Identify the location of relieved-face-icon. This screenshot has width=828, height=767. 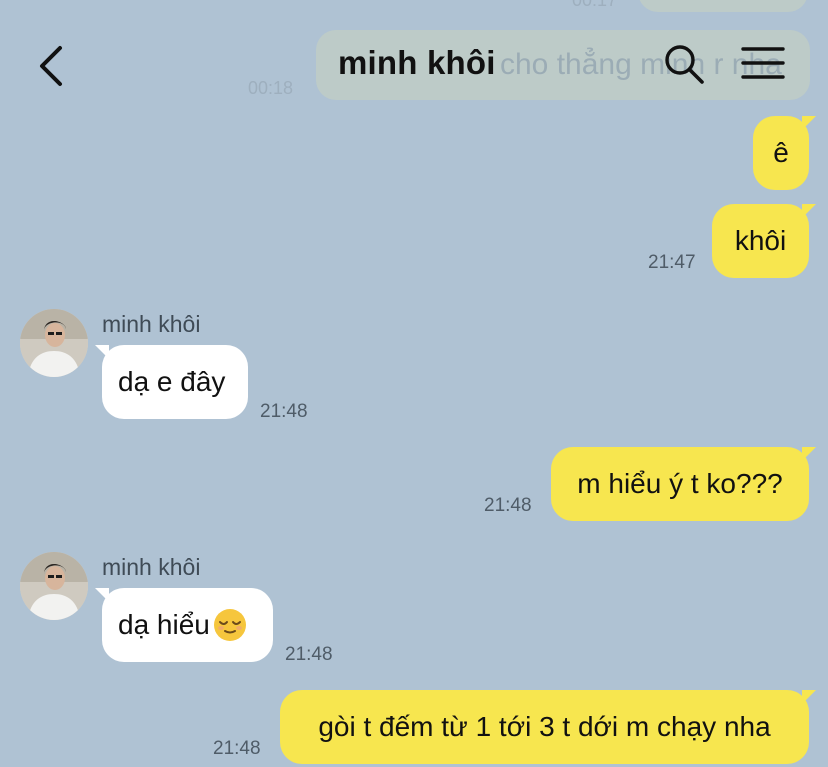
(229, 625).